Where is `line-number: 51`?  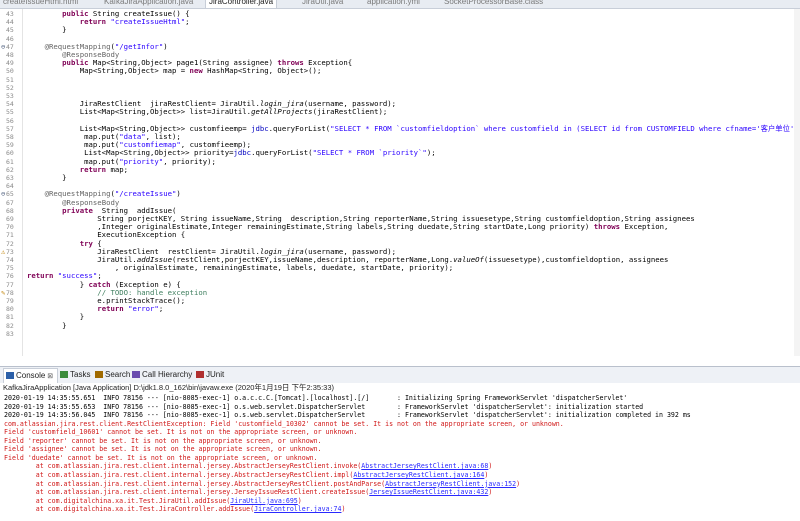
line-number: 51 is located at coordinates (10, 79).